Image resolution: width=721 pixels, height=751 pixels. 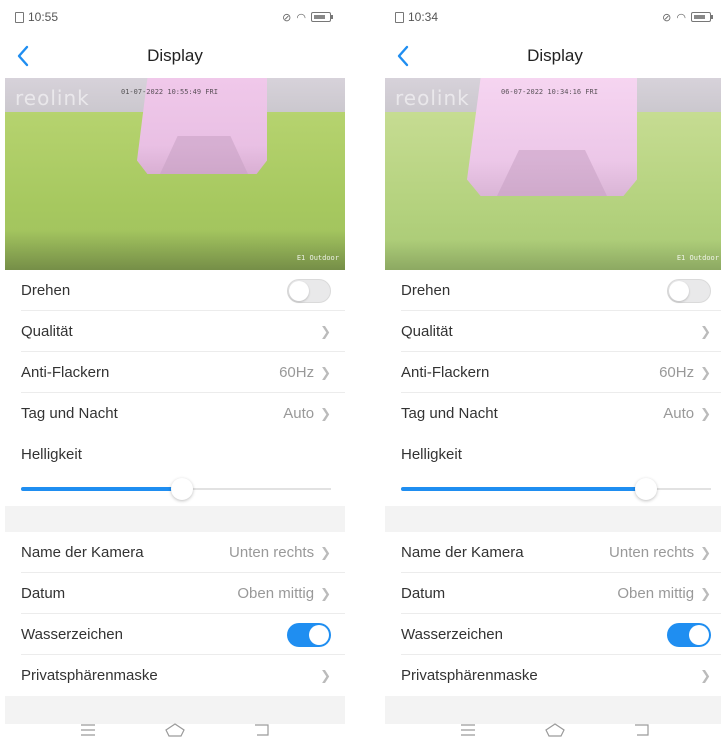 What do you see at coordinates (656, 593) in the screenshot?
I see `setting-value-text: Oben mittig` at bounding box center [656, 593].